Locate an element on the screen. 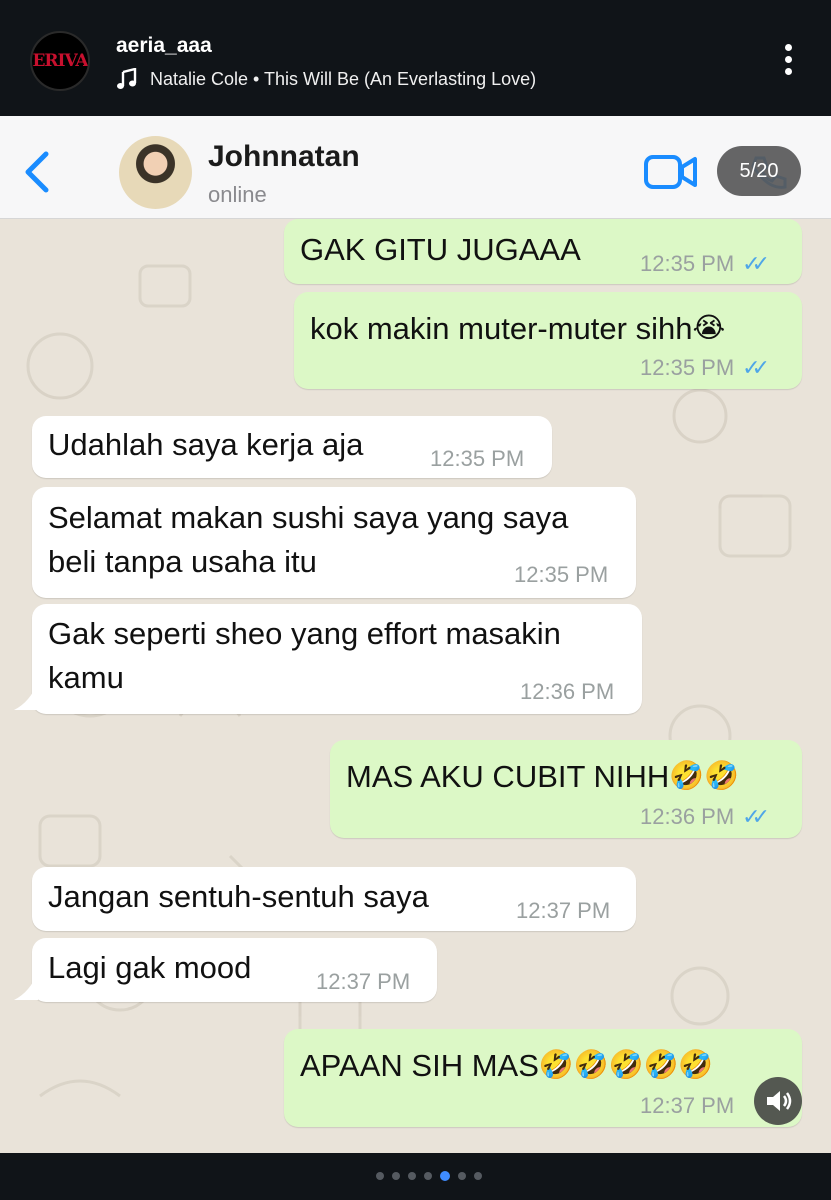 The height and width of the screenshot is (1200, 831). message-bubble-incoming: Jangan sentuh-sentuh saya 12:37 PM is located at coordinates (334, 899).